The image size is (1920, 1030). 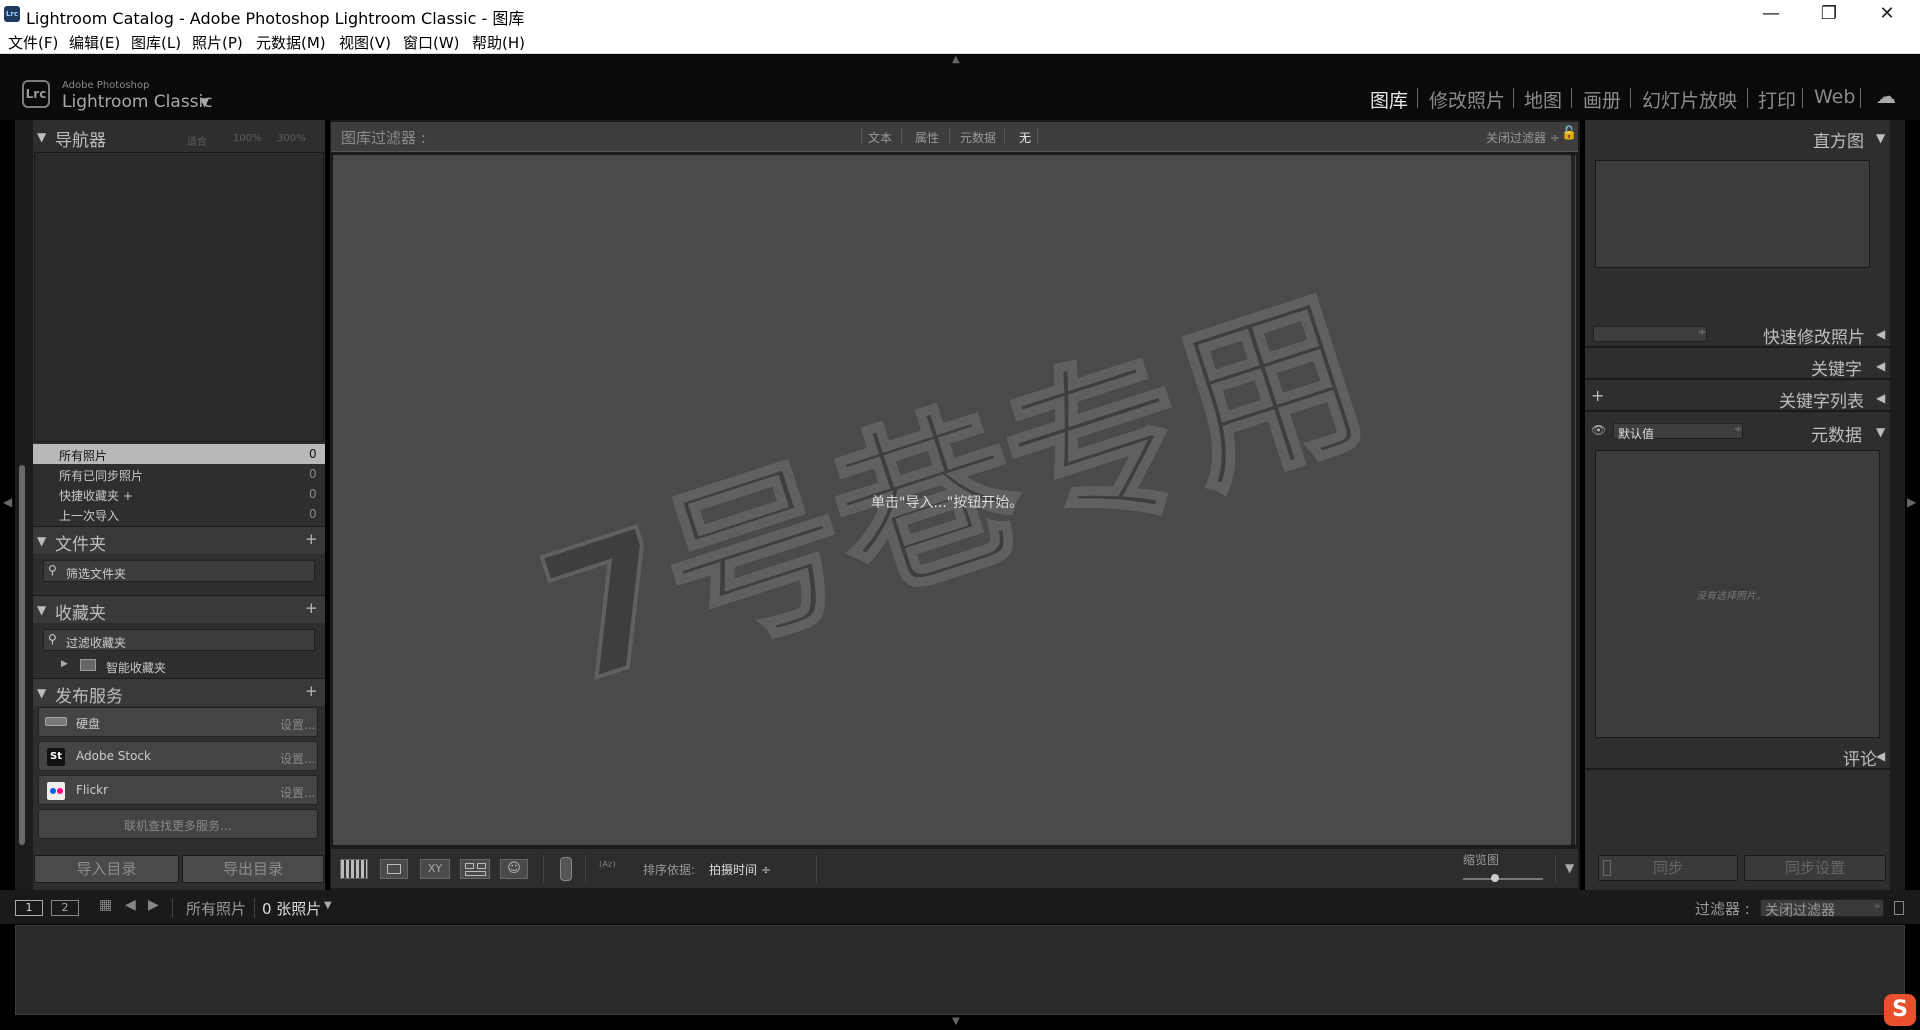 What do you see at coordinates (130, 905) in the screenshot?
I see `back-arrow-icon: ◀` at bounding box center [130, 905].